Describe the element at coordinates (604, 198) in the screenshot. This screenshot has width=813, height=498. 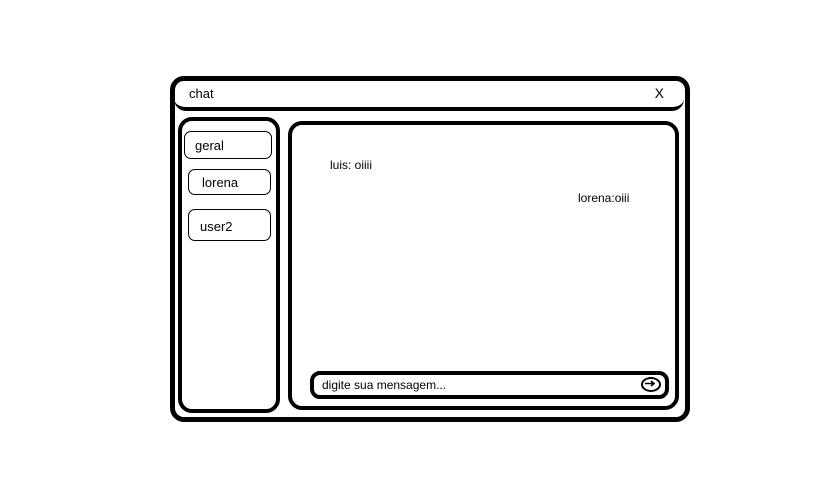
I see `chat-message: lorena:oiii` at that location.